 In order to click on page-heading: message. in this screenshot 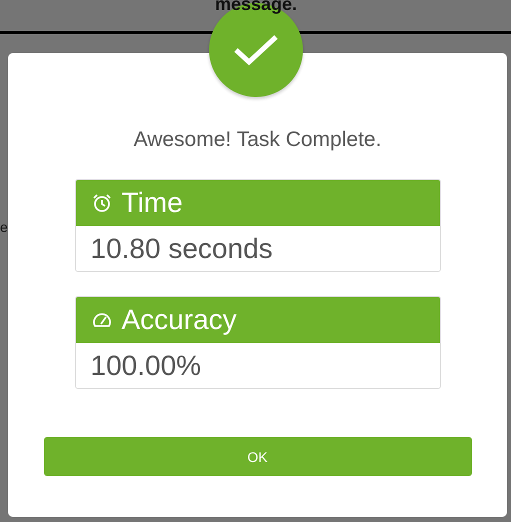, I will do `click(256, 7)`.